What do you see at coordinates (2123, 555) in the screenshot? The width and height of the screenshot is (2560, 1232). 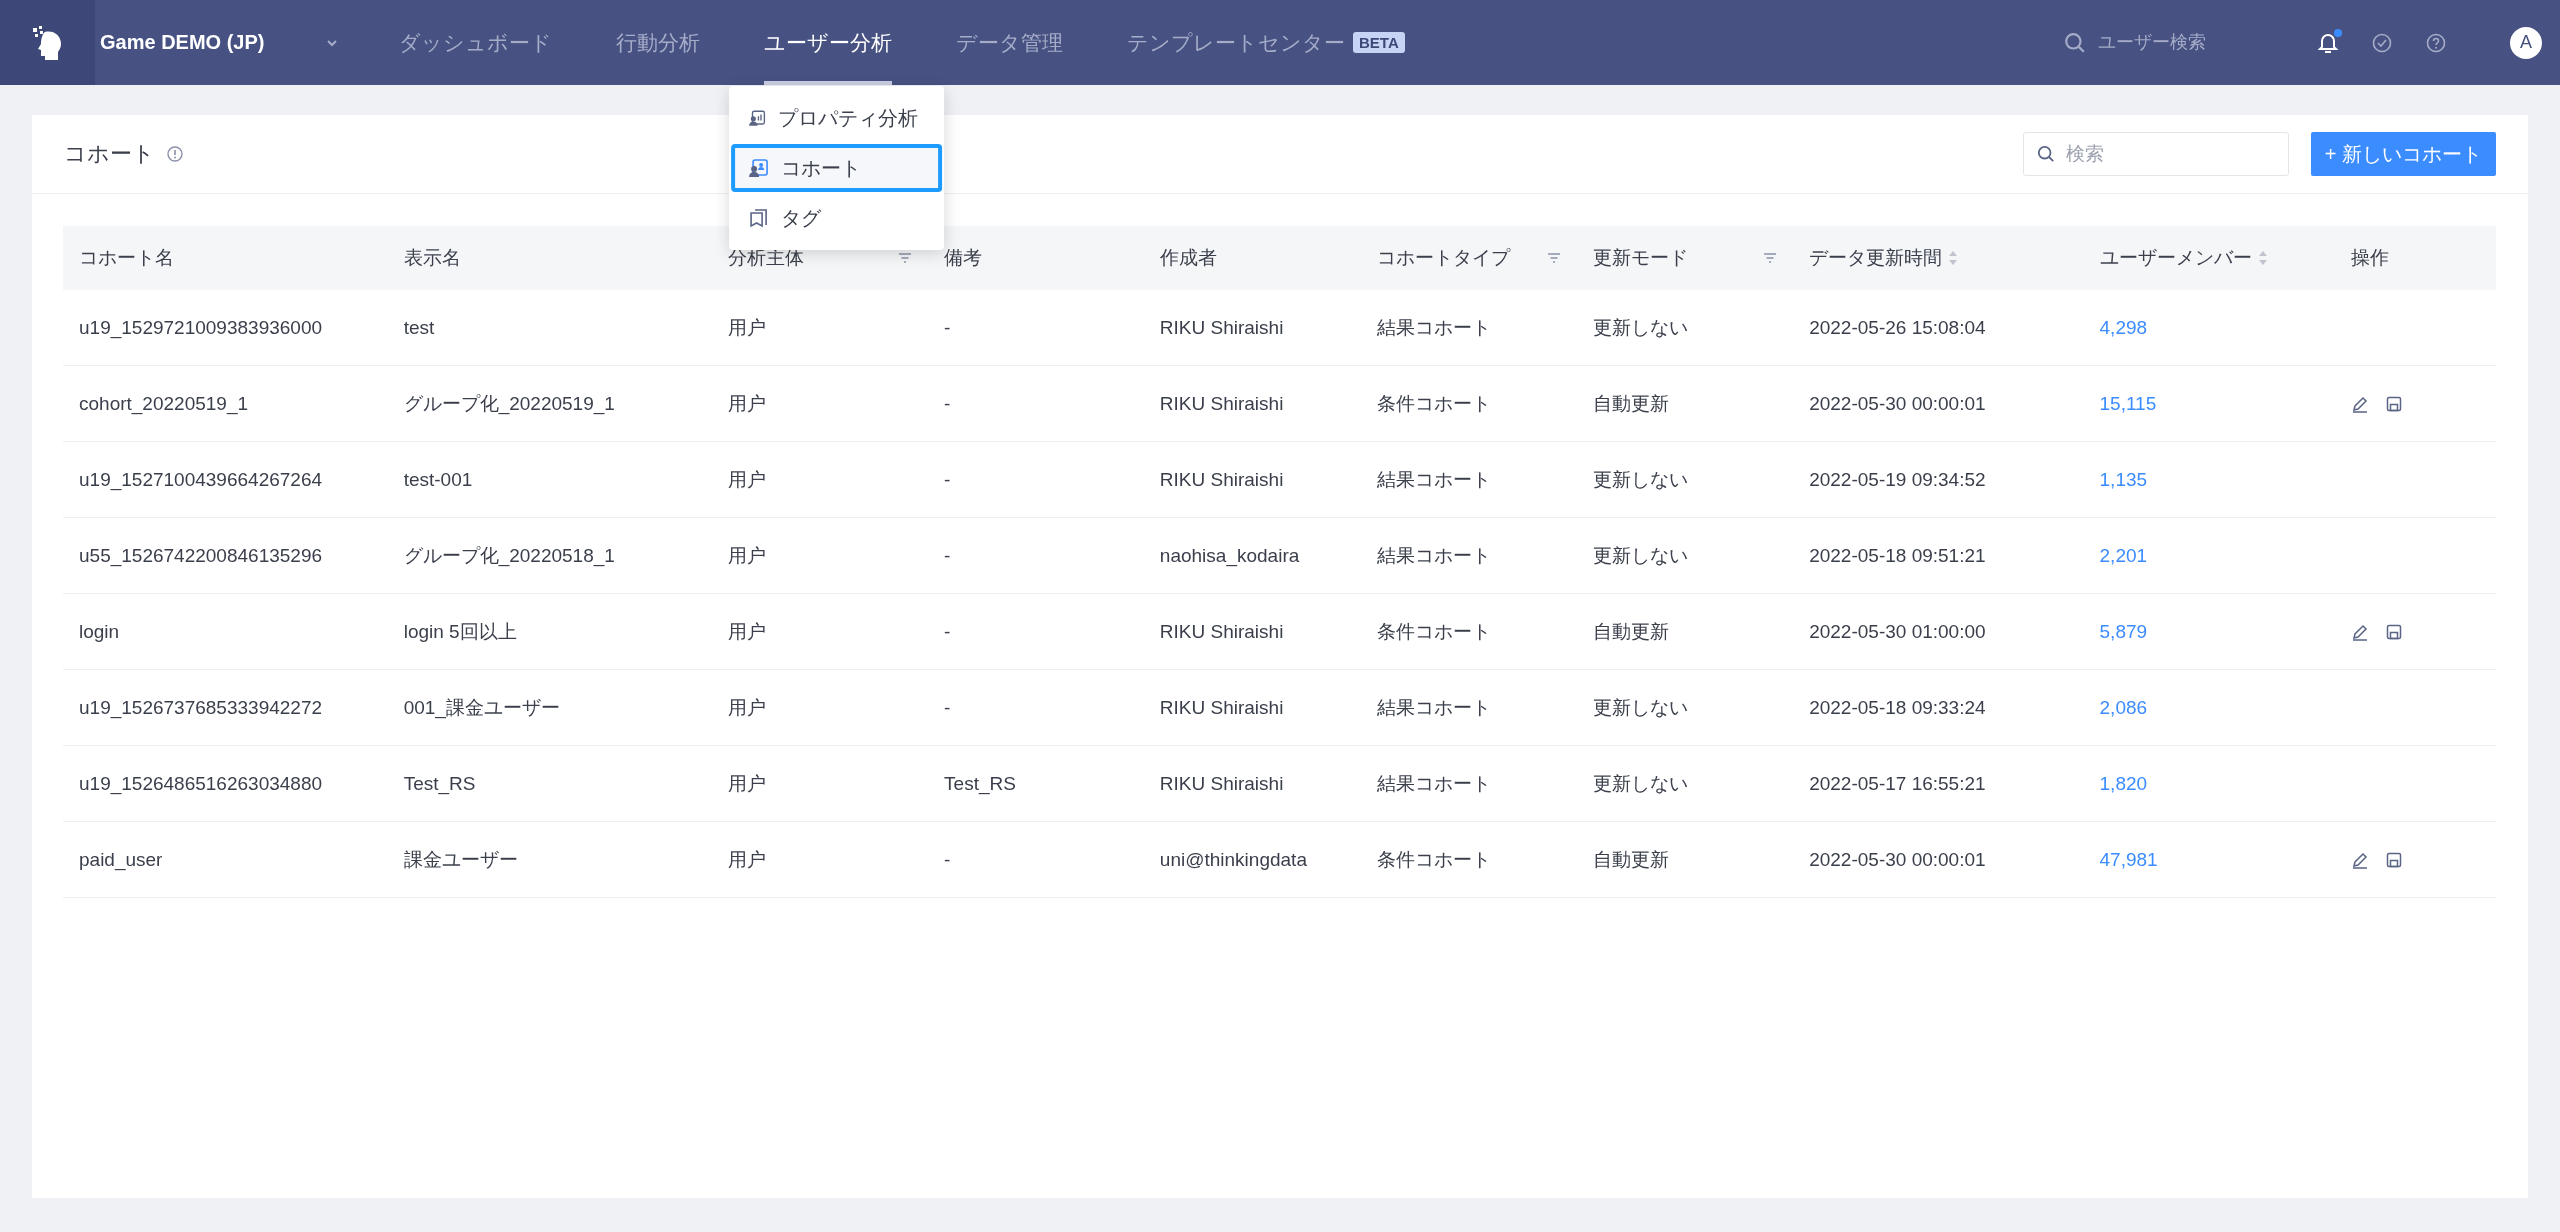 I see `member-count-link: 2,201` at bounding box center [2123, 555].